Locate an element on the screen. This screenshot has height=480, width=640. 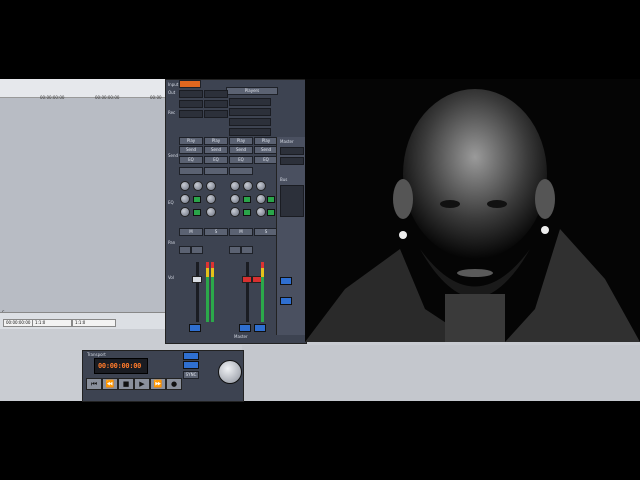
eq-button-1: EQ is located at coordinates (191, 160).